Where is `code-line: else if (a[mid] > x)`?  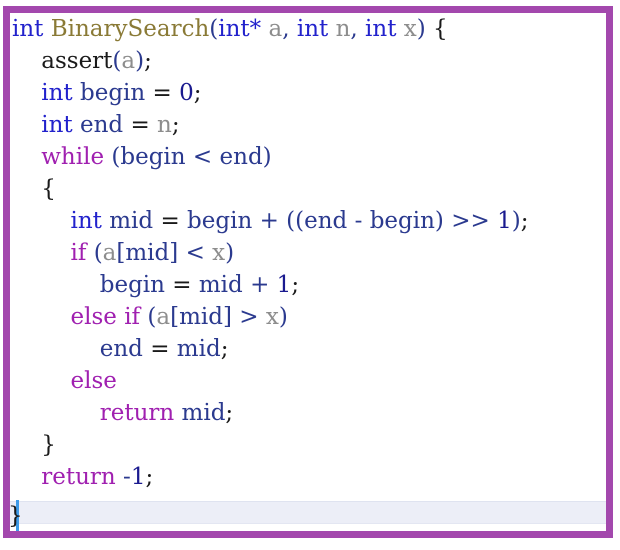
code-line: else if (a[mid] > x) is located at coordinates (308, 317).